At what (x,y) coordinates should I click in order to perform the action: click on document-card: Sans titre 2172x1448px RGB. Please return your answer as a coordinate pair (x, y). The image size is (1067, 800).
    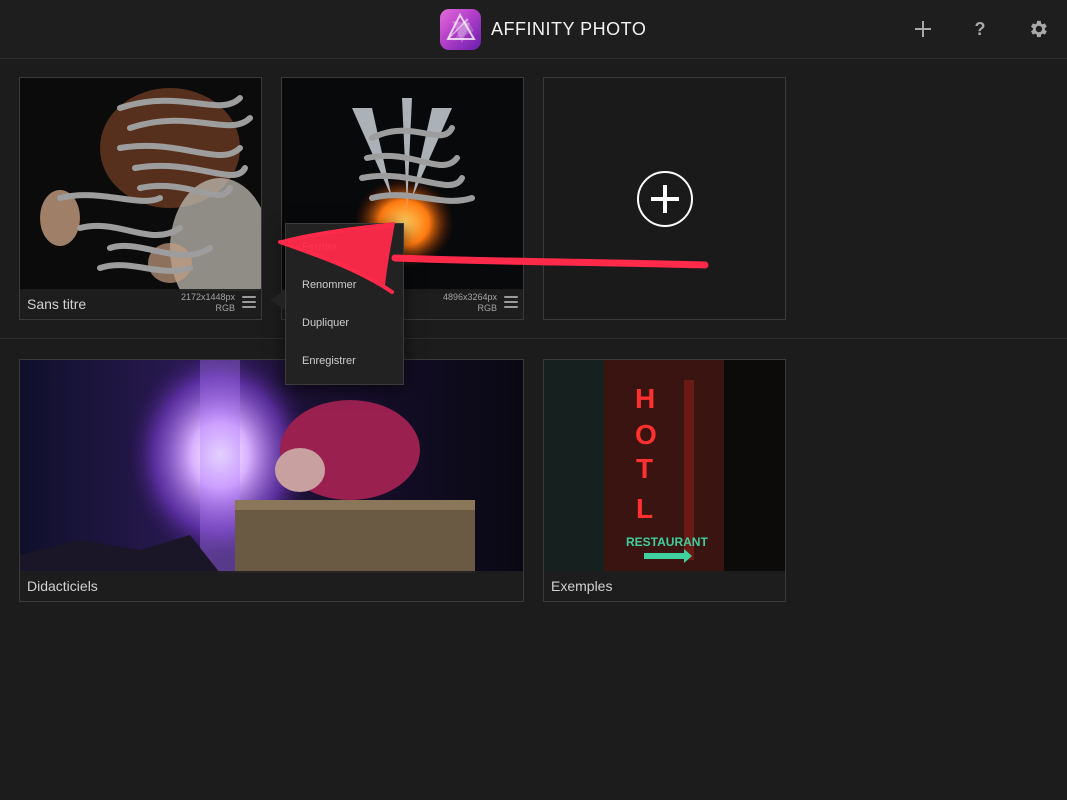
    Looking at the image, I should click on (140, 198).